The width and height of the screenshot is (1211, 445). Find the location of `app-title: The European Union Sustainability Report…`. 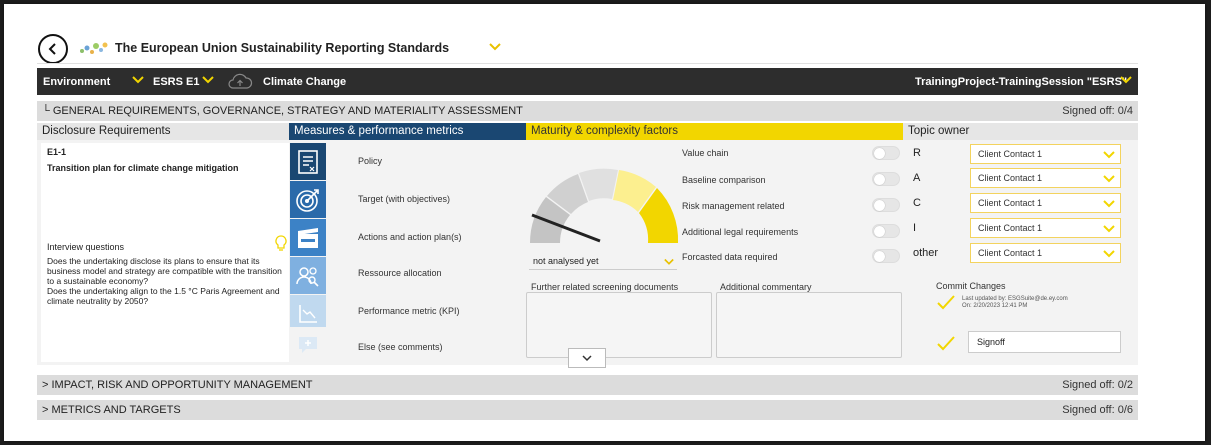

app-title: The European Union Sustainability Report… is located at coordinates (282, 48).